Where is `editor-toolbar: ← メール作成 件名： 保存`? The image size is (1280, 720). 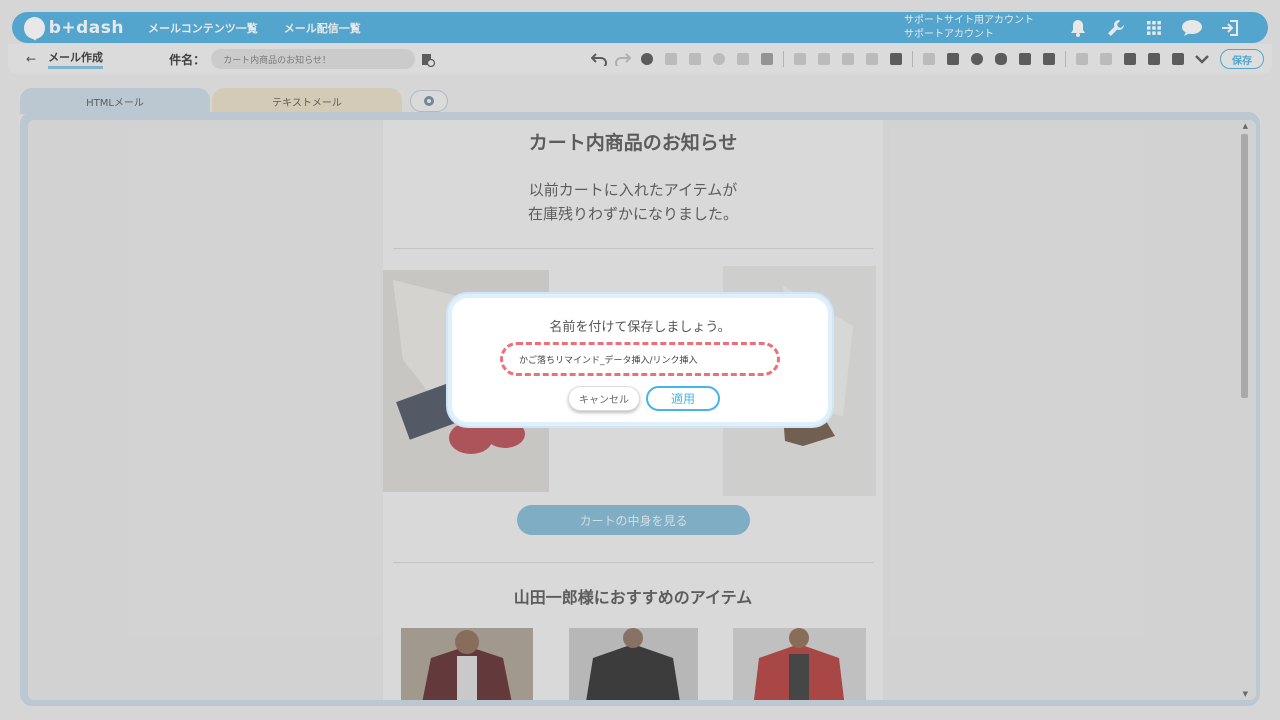 editor-toolbar: ← メール作成 件名： 保存 is located at coordinates (640, 59).